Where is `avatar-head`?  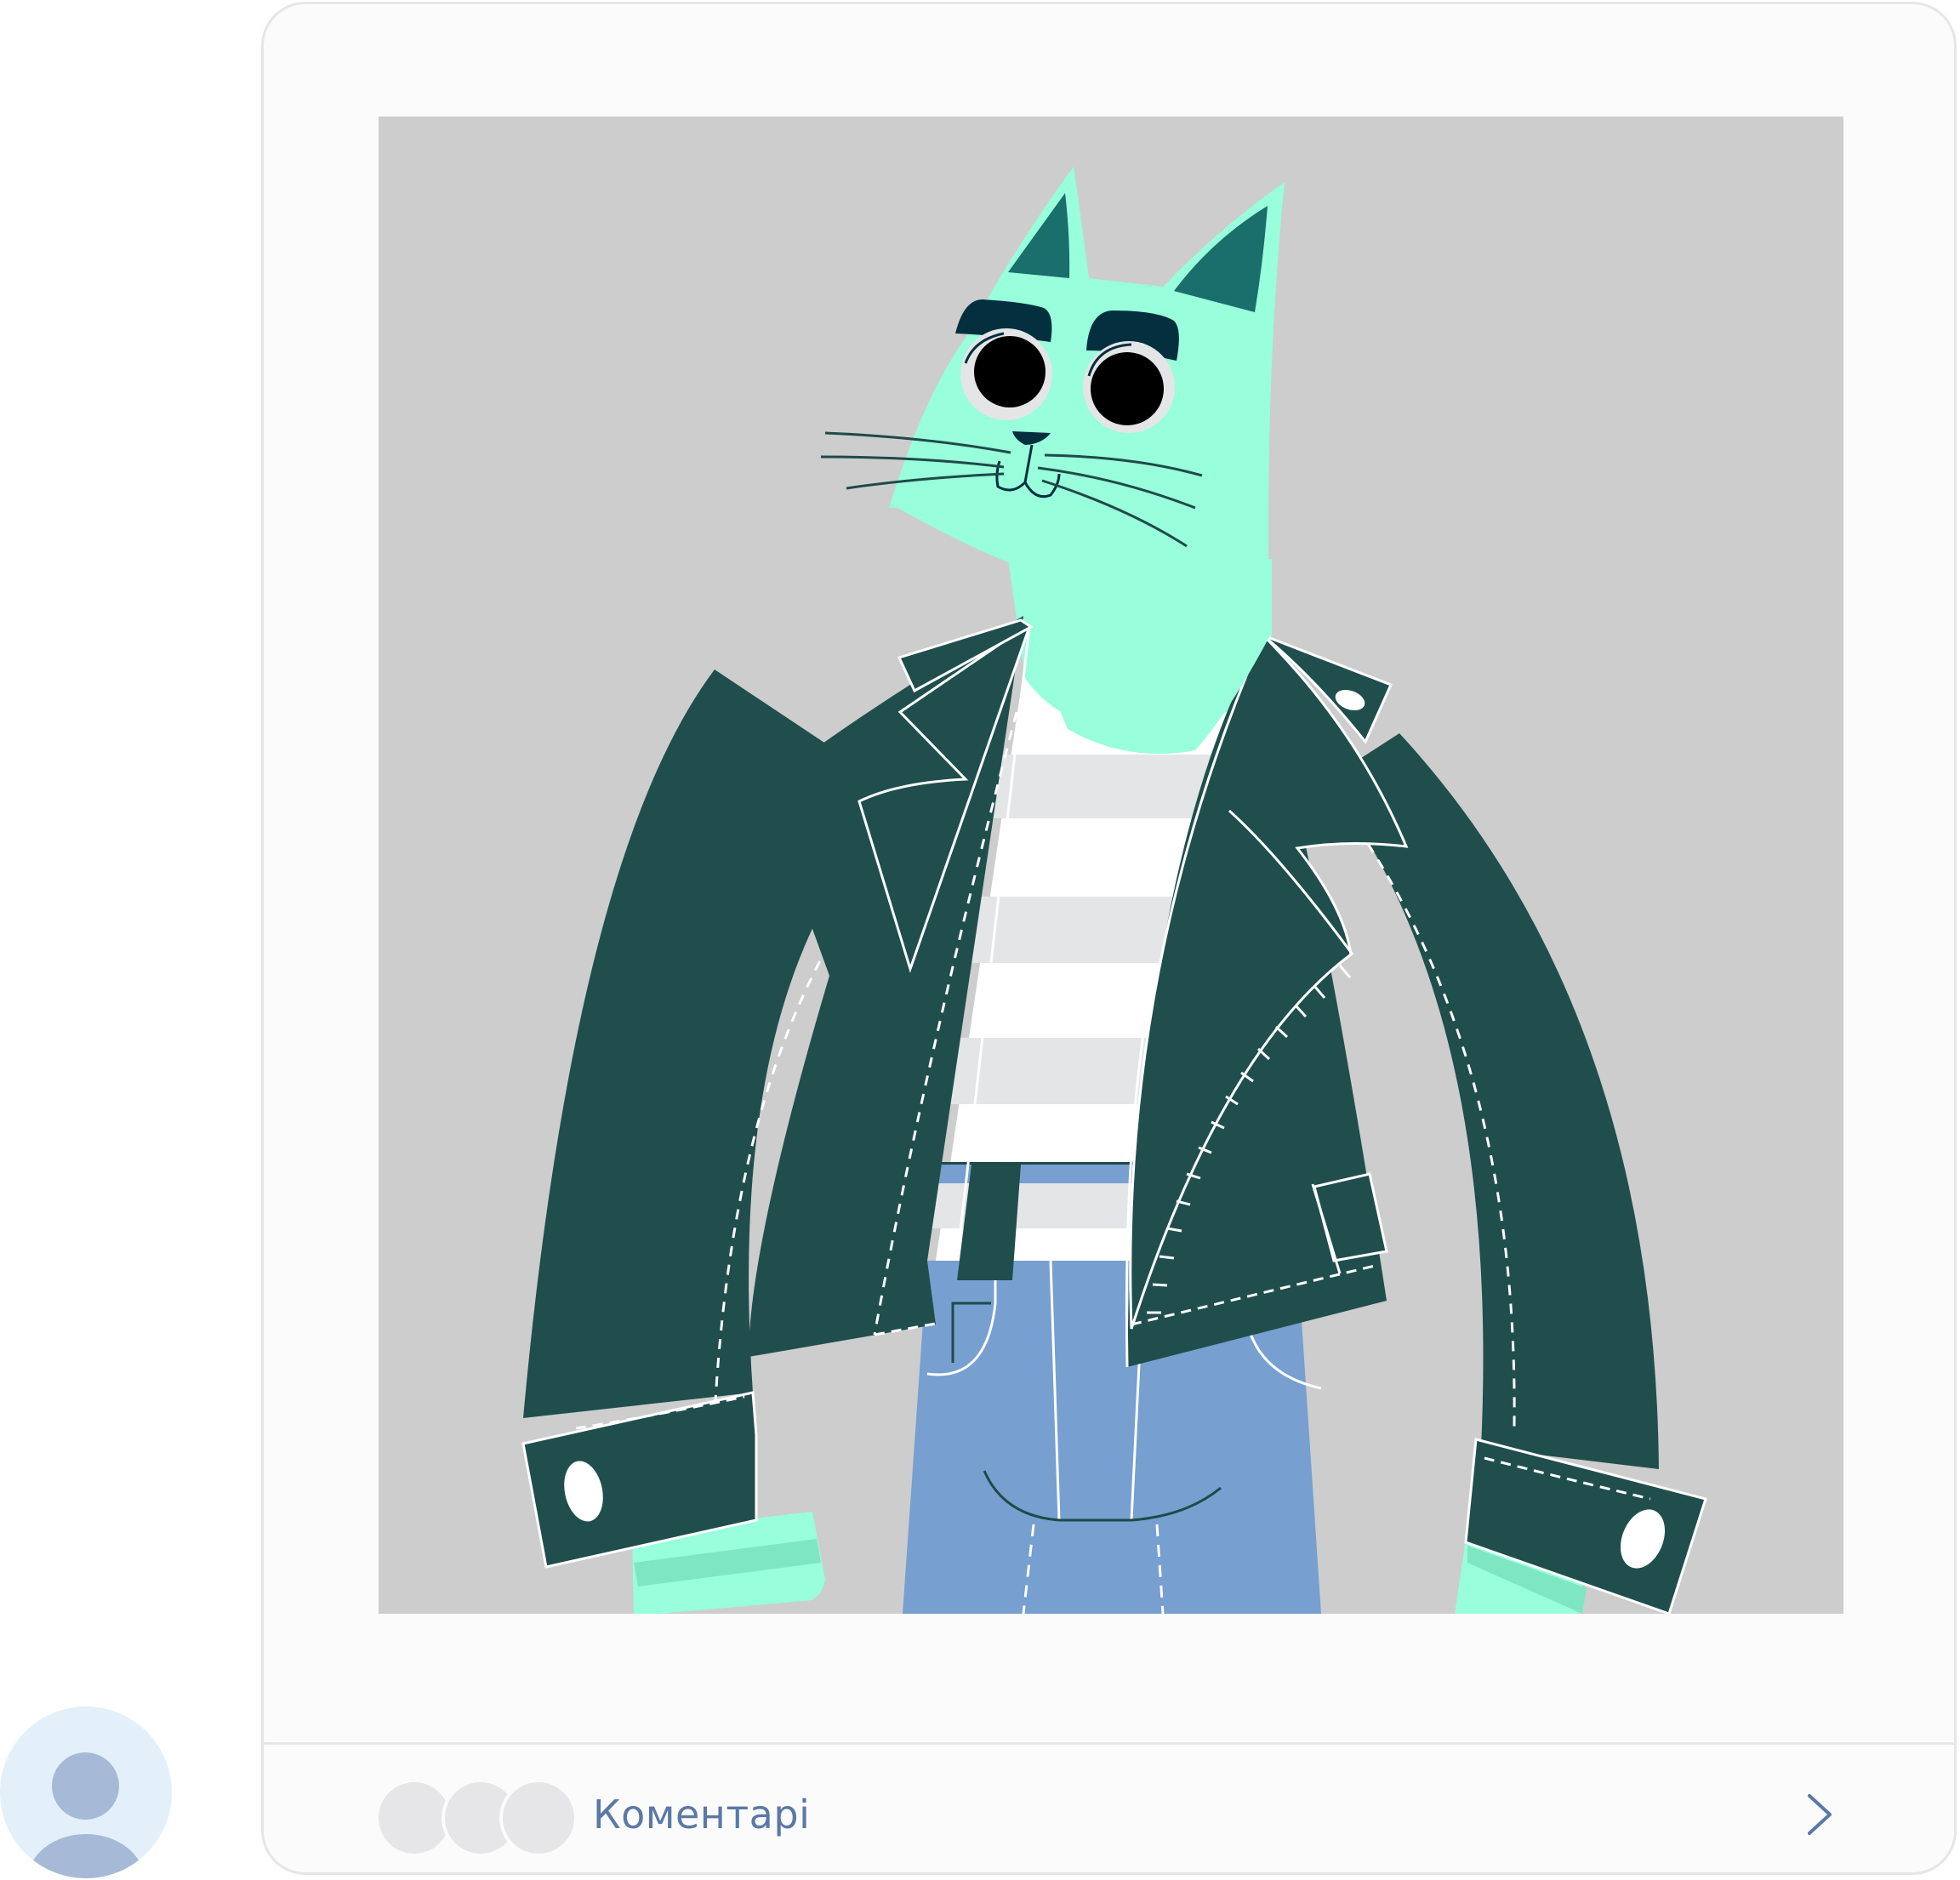
avatar-head is located at coordinates (85, 1786).